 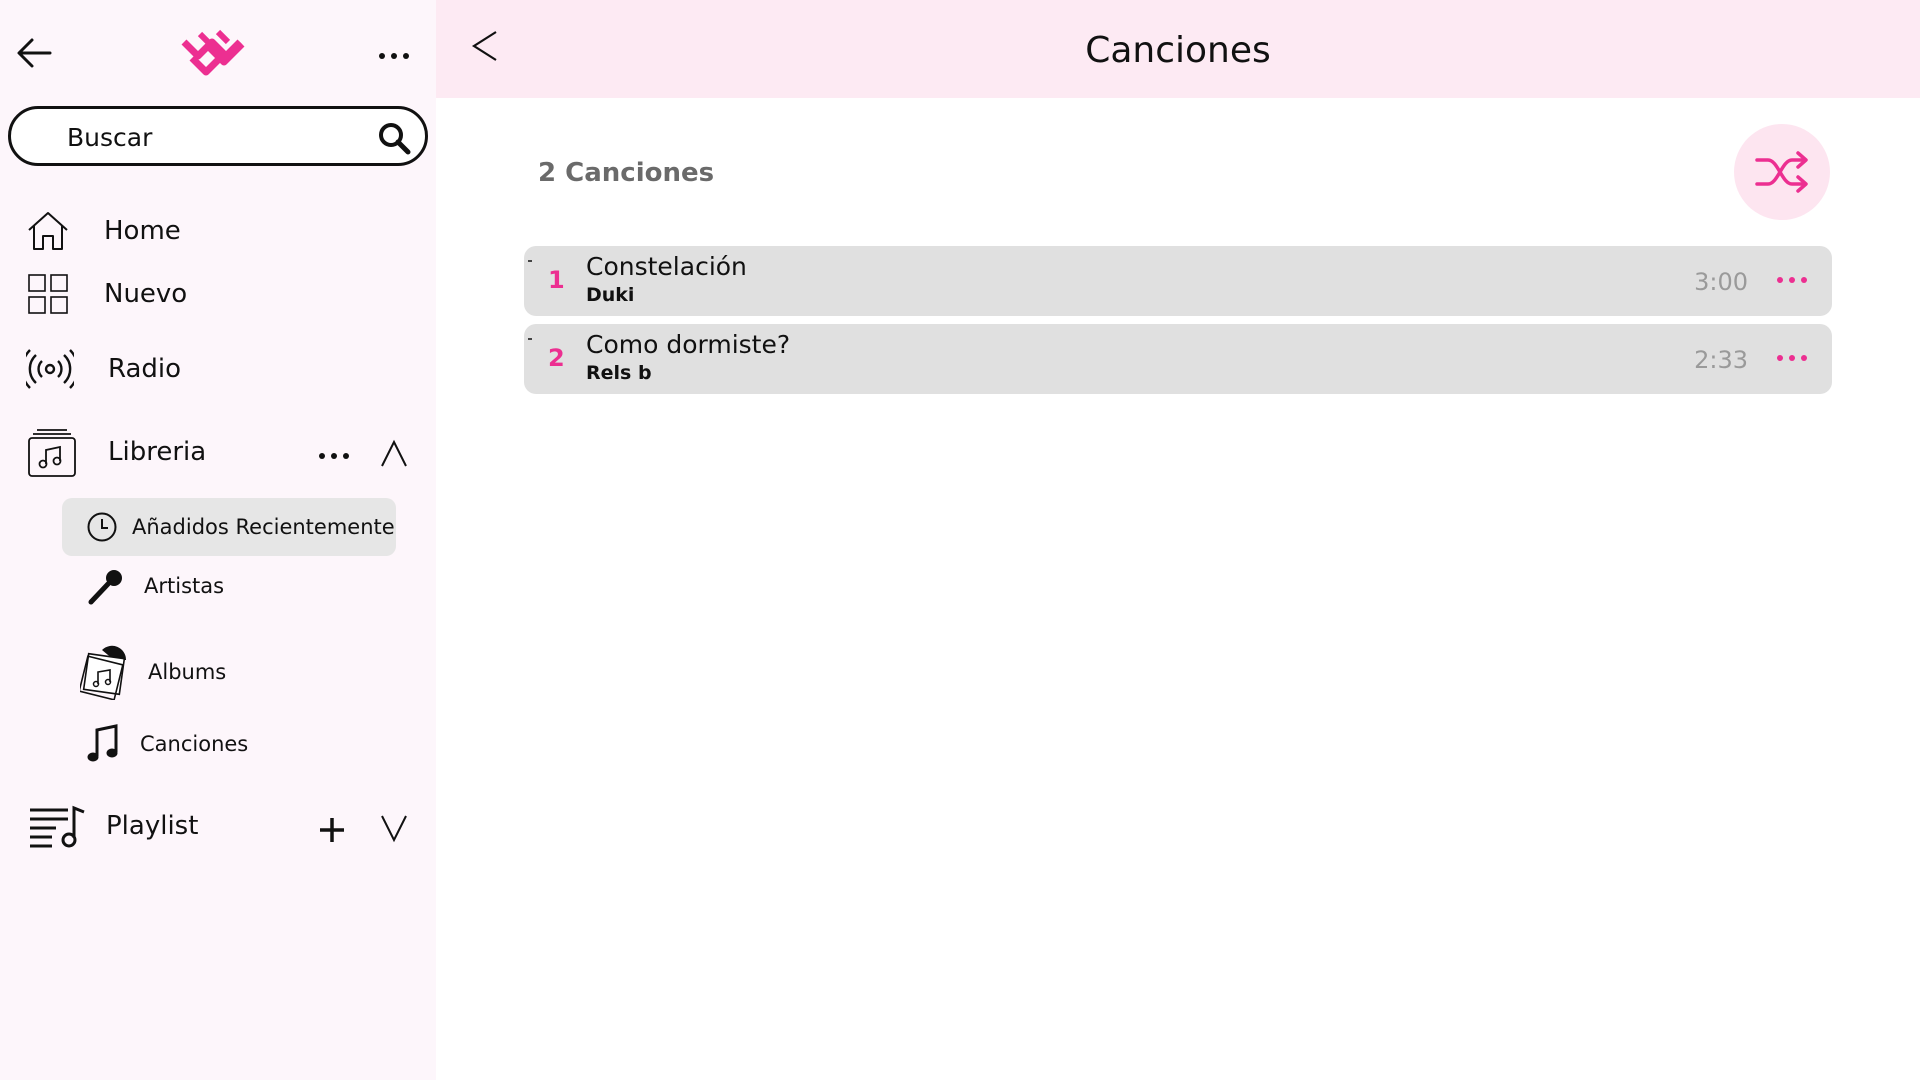 I want to click on nav-item-playlist: Playlist, so click(x=113, y=826).